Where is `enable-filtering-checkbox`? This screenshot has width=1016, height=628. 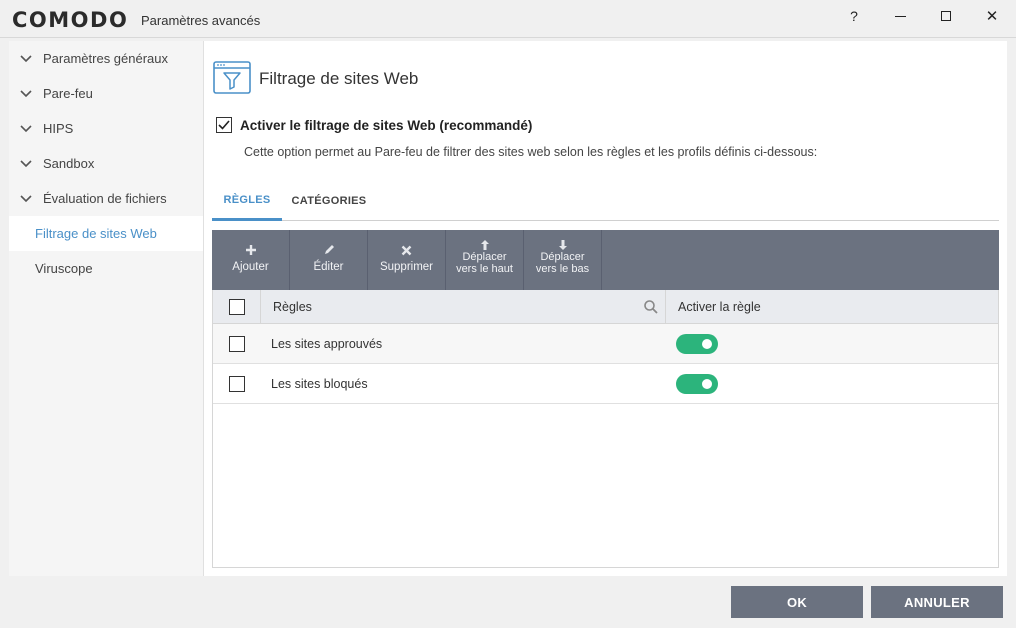
enable-filtering-checkbox is located at coordinates (224, 125).